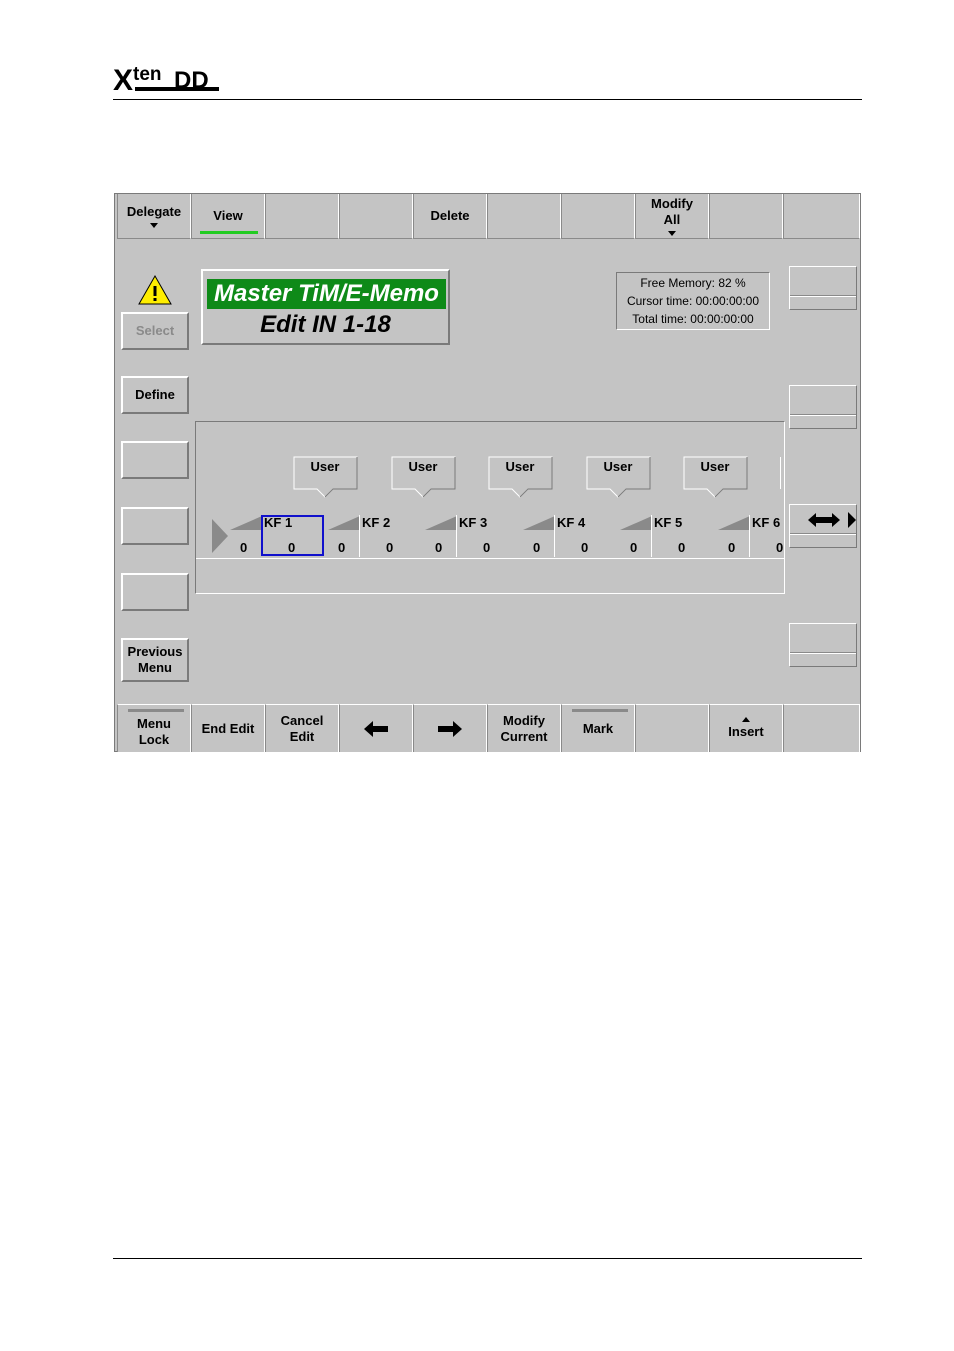 This screenshot has height=1351, width=954. I want to click on previous-keyframe-button, so click(376, 728).